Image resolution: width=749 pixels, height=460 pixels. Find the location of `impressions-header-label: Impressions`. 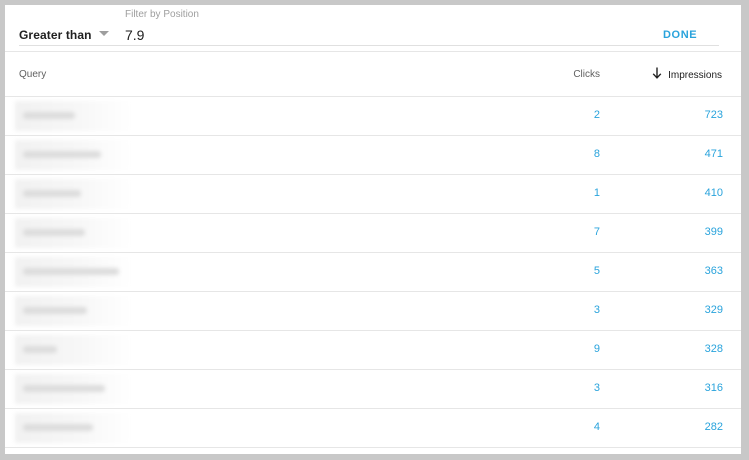

impressions-header-label: Impressions is located at coordinates (695, 75).